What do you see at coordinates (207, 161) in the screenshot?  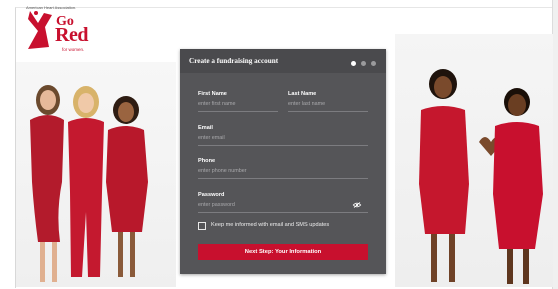 I see `phone-label: Phone` at bounding box center [207, 161].